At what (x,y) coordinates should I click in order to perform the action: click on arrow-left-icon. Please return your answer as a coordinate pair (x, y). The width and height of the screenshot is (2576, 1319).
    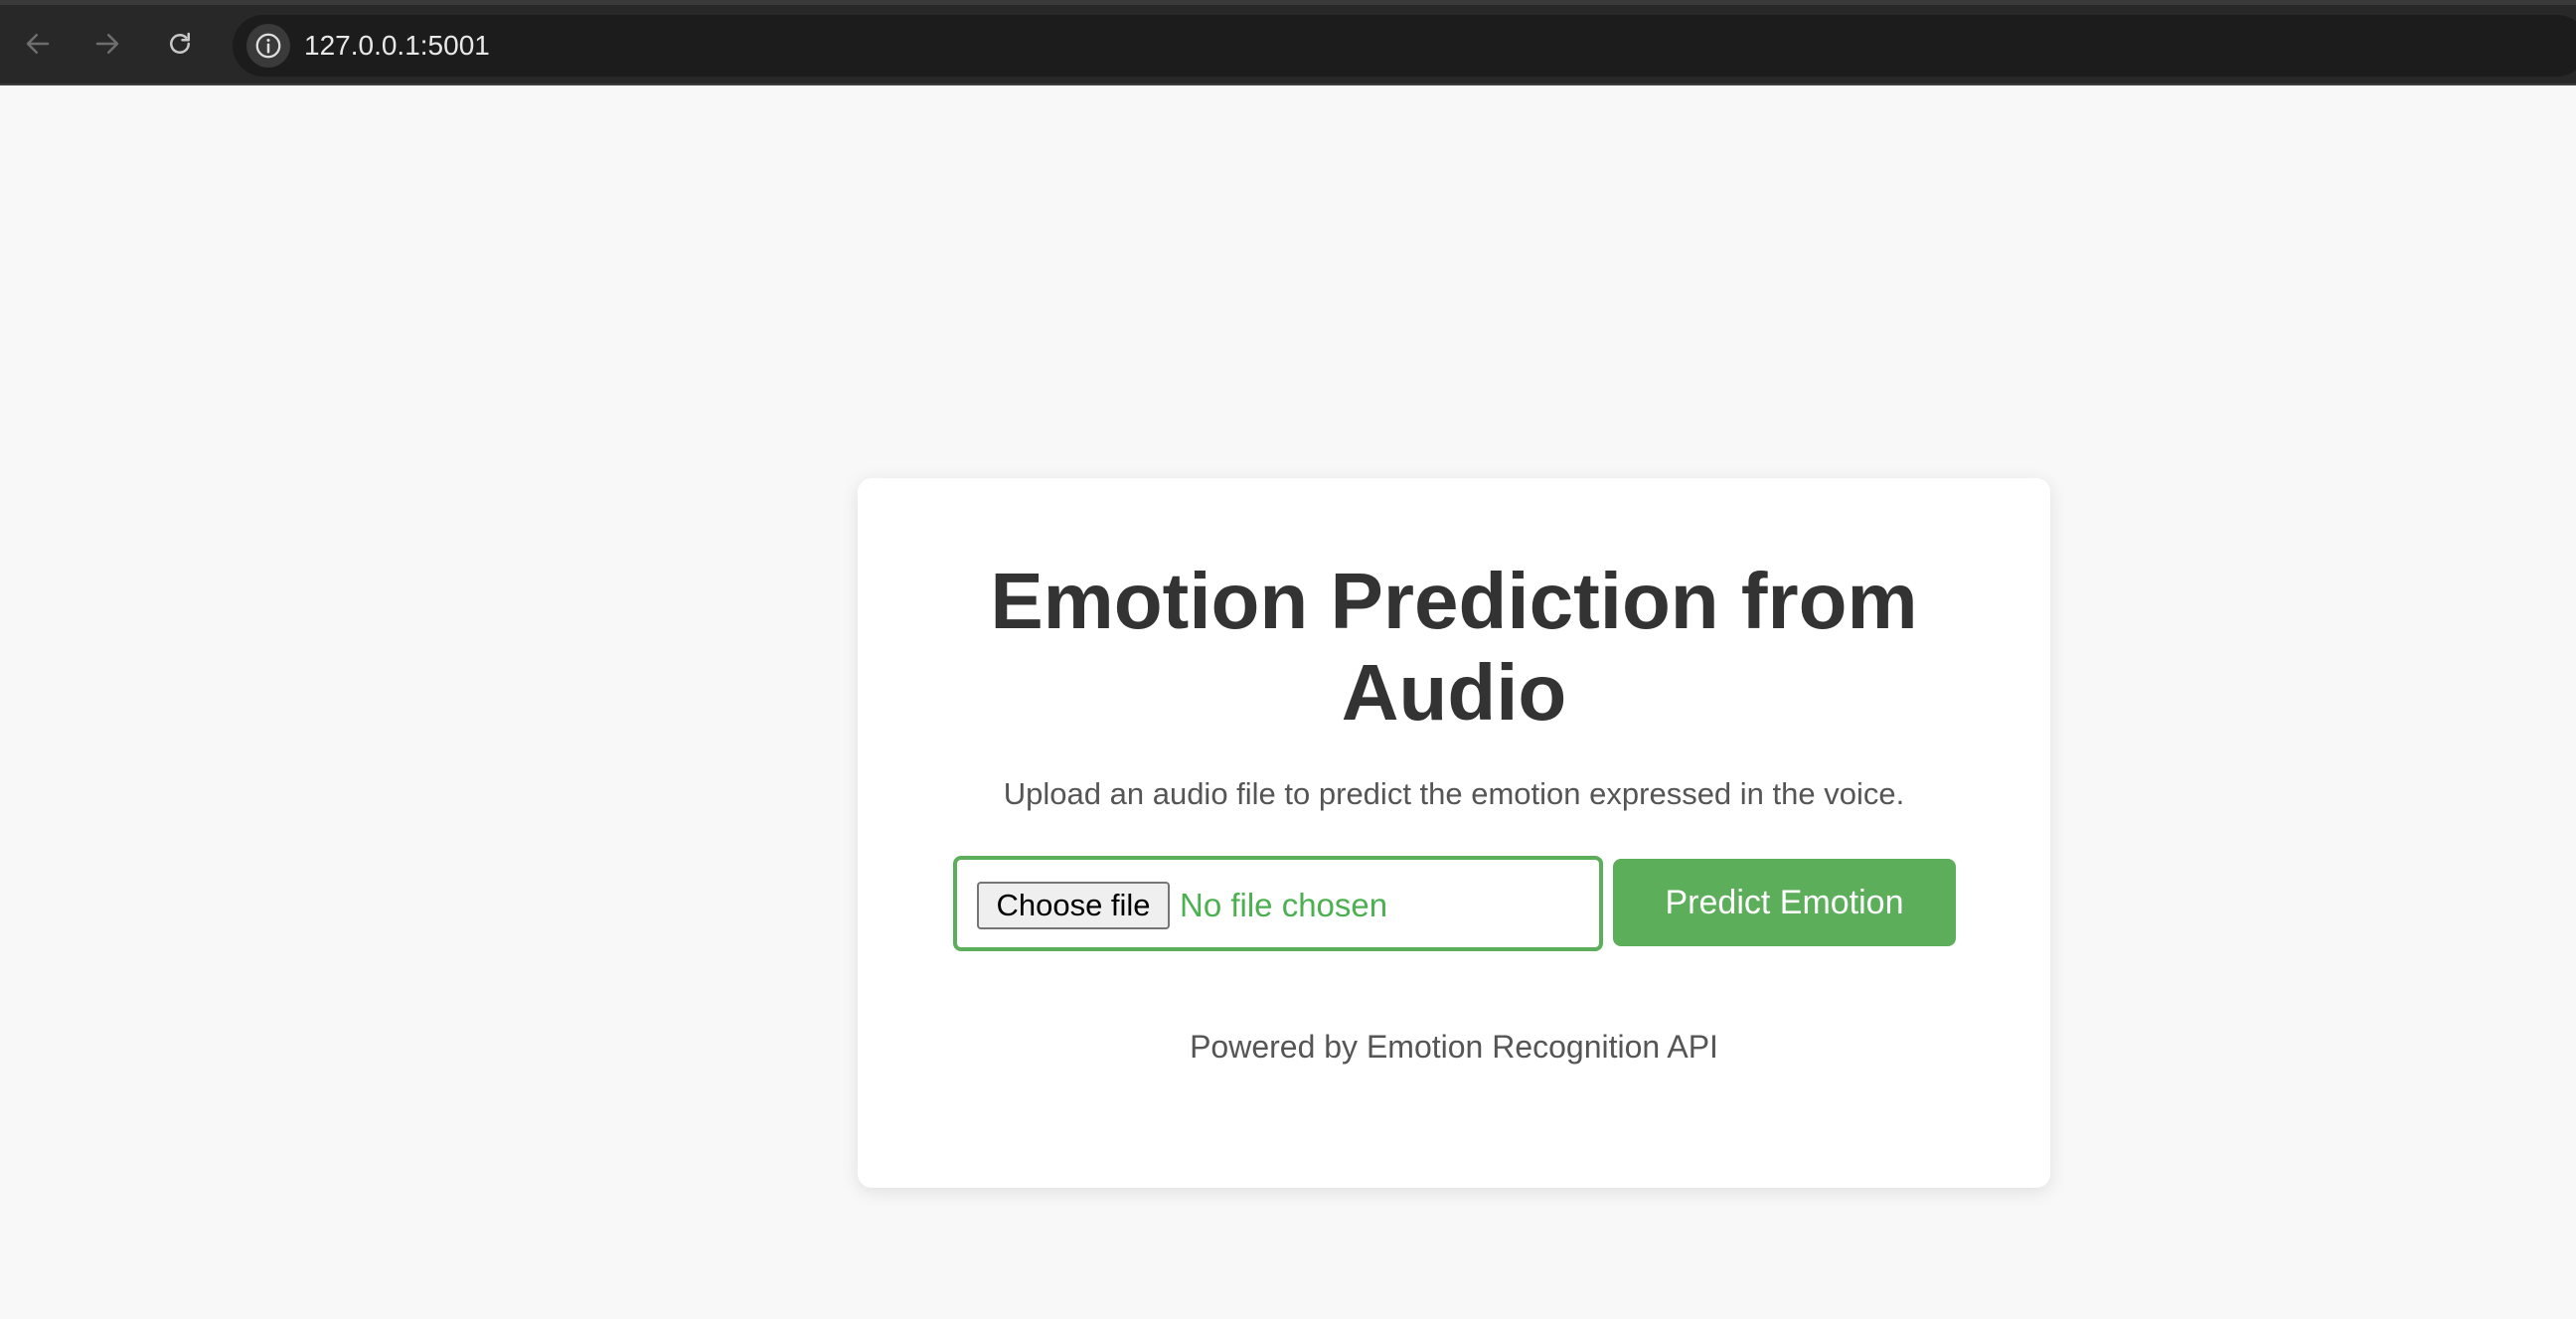
    Looking at the image, I should click on (38, 44).